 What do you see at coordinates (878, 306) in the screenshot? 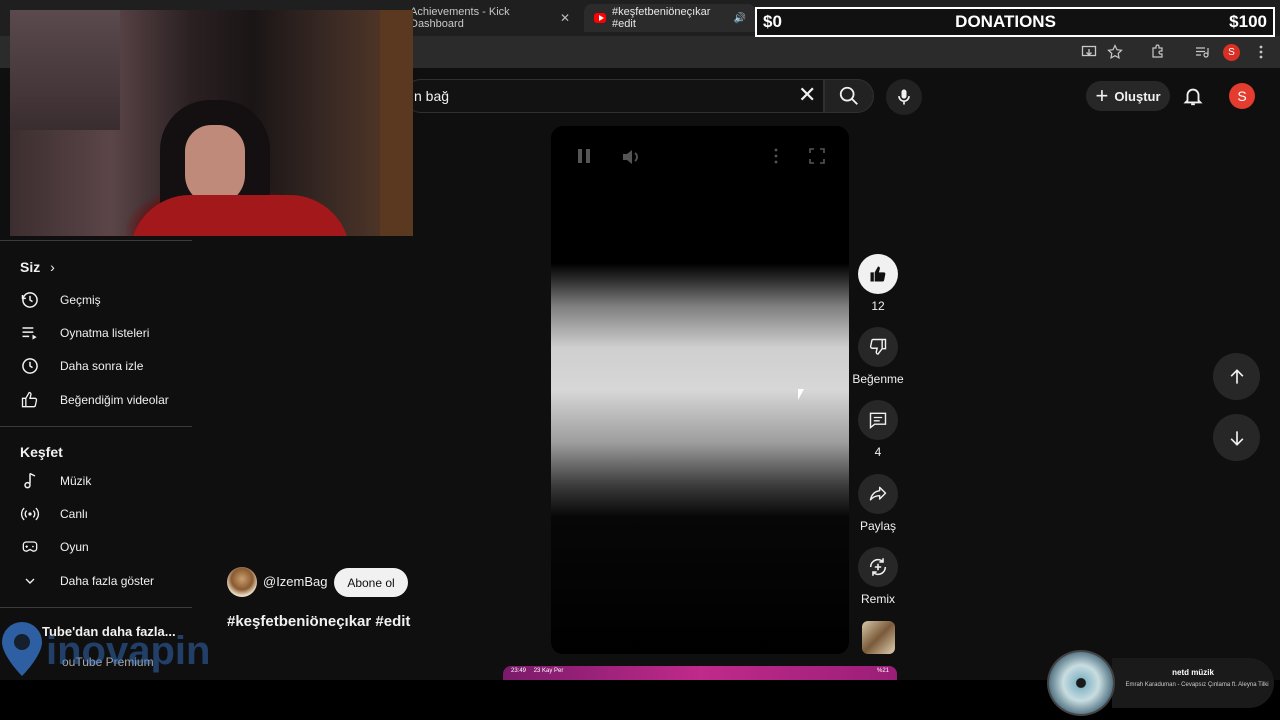
I see `like-count: 12` at bounding box center [878, 306].